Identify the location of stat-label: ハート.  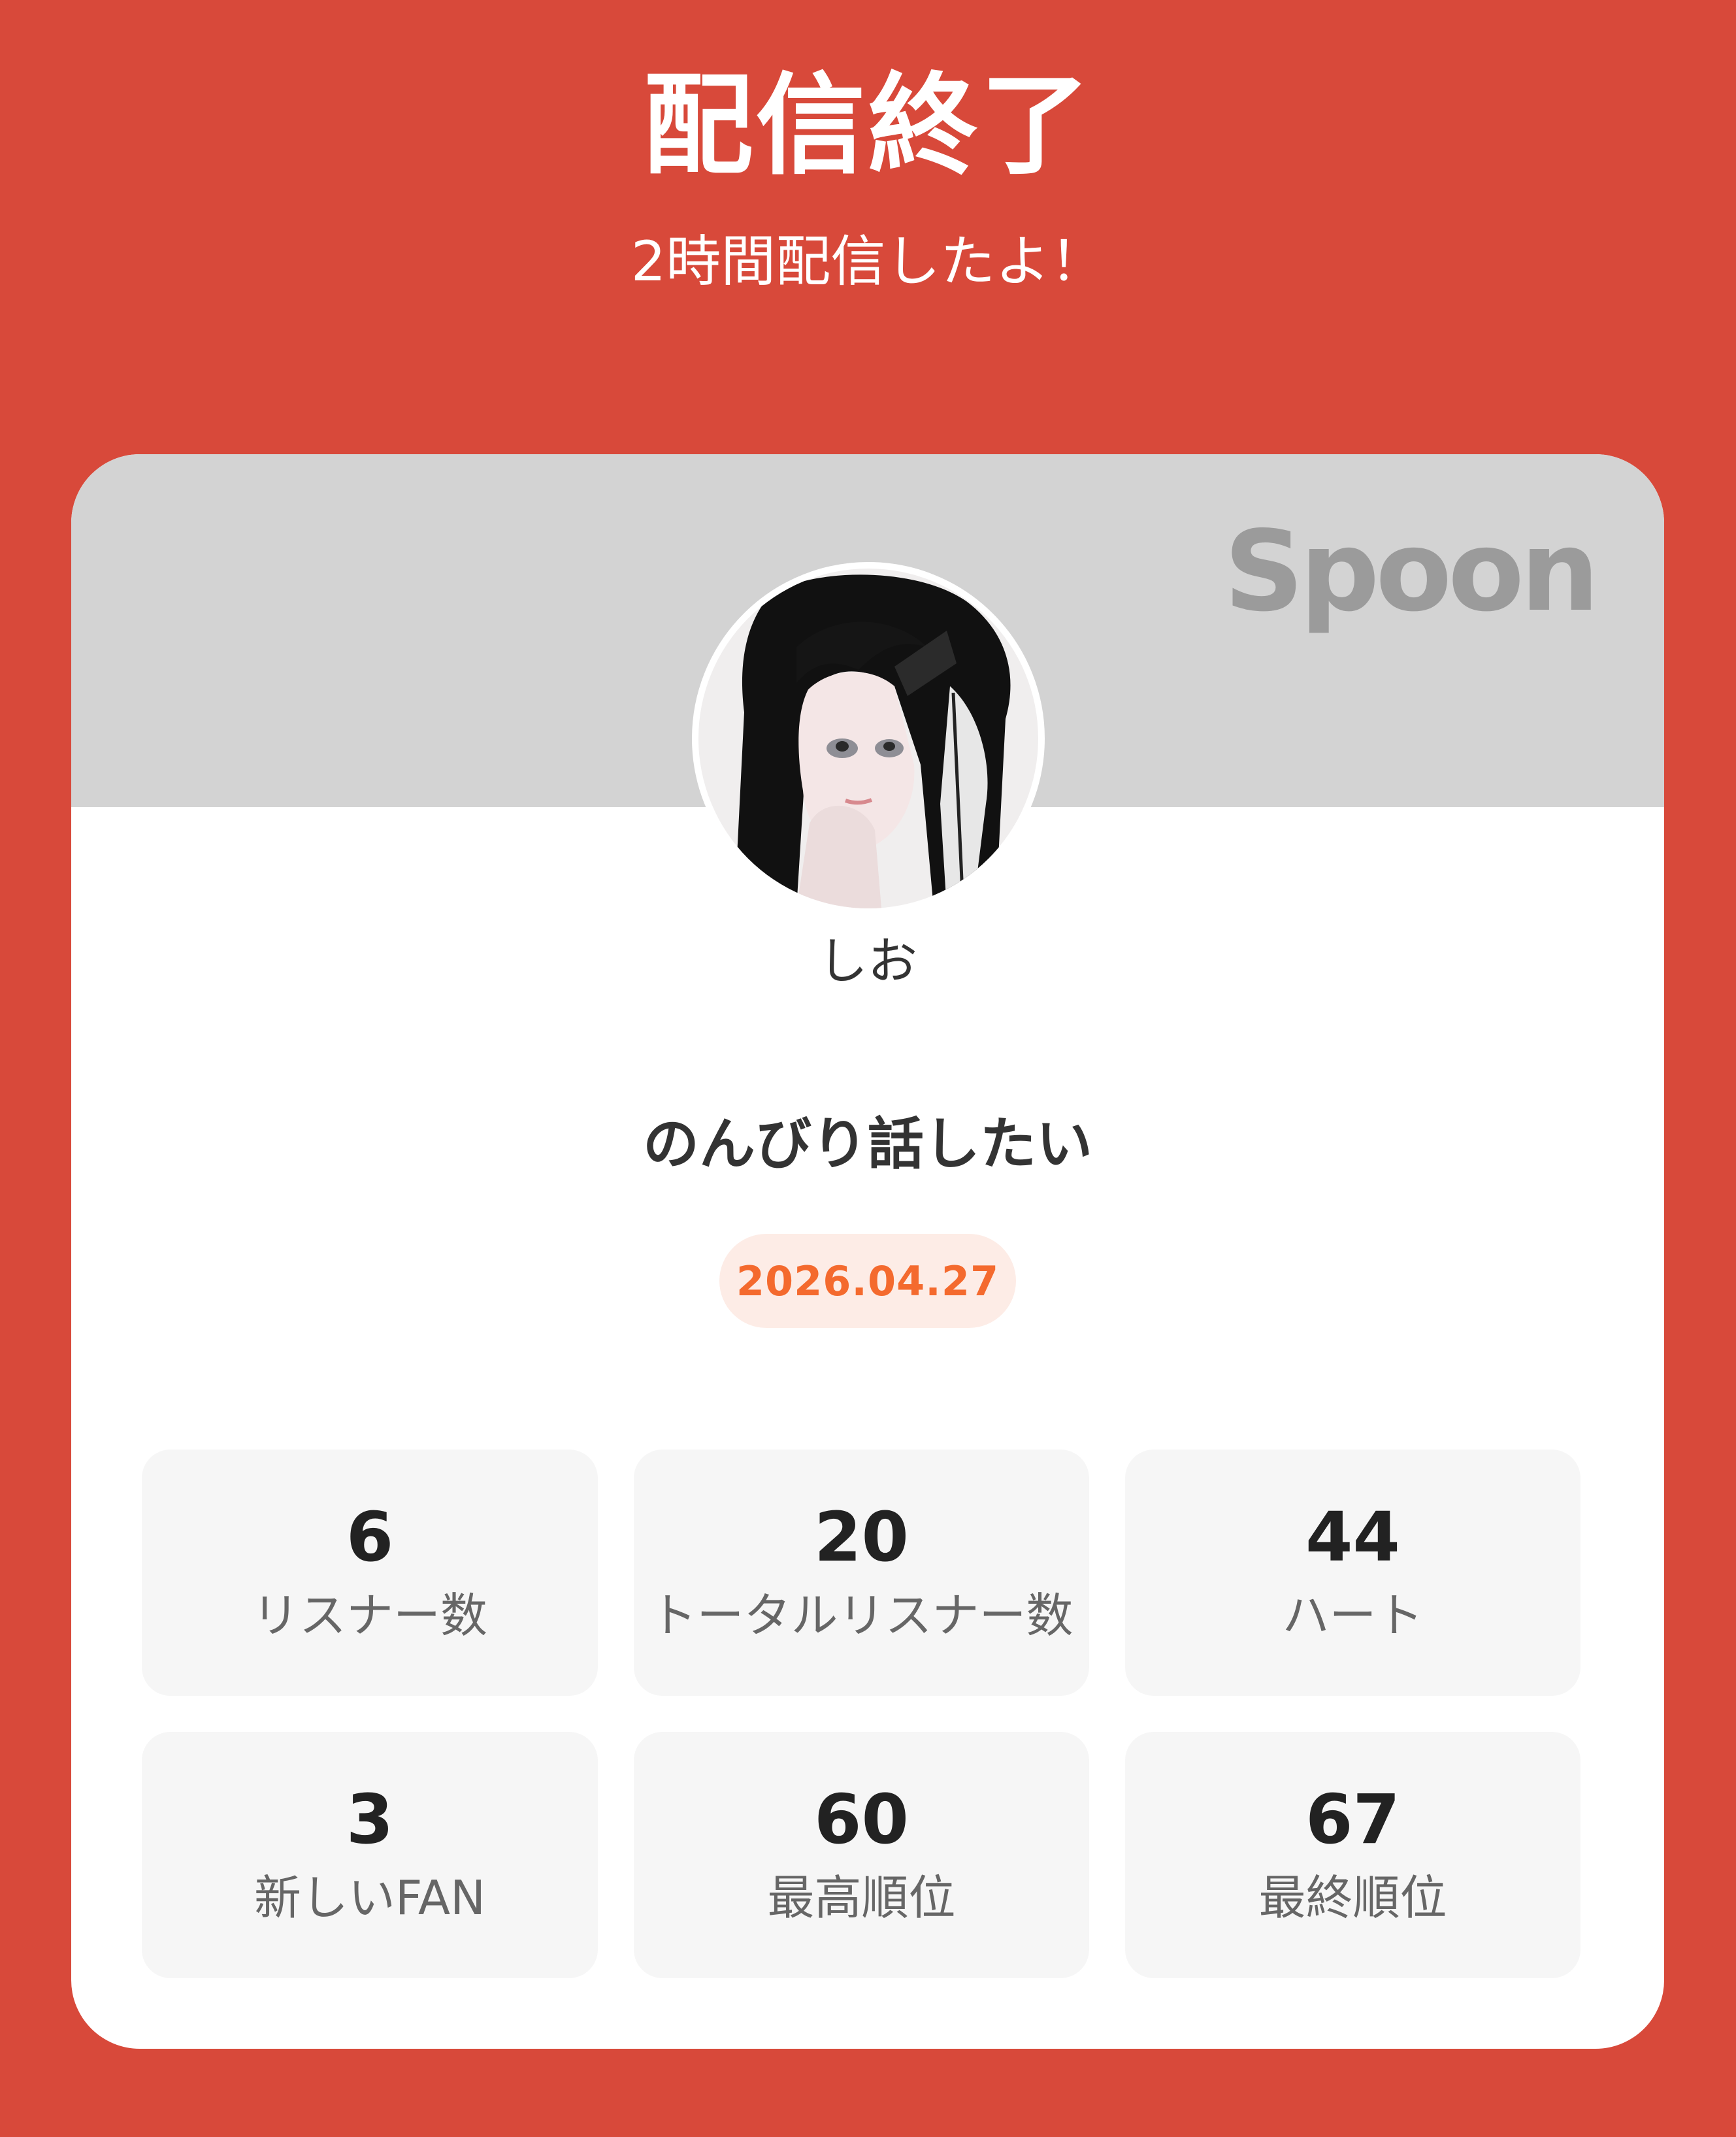
(1353, 1615).